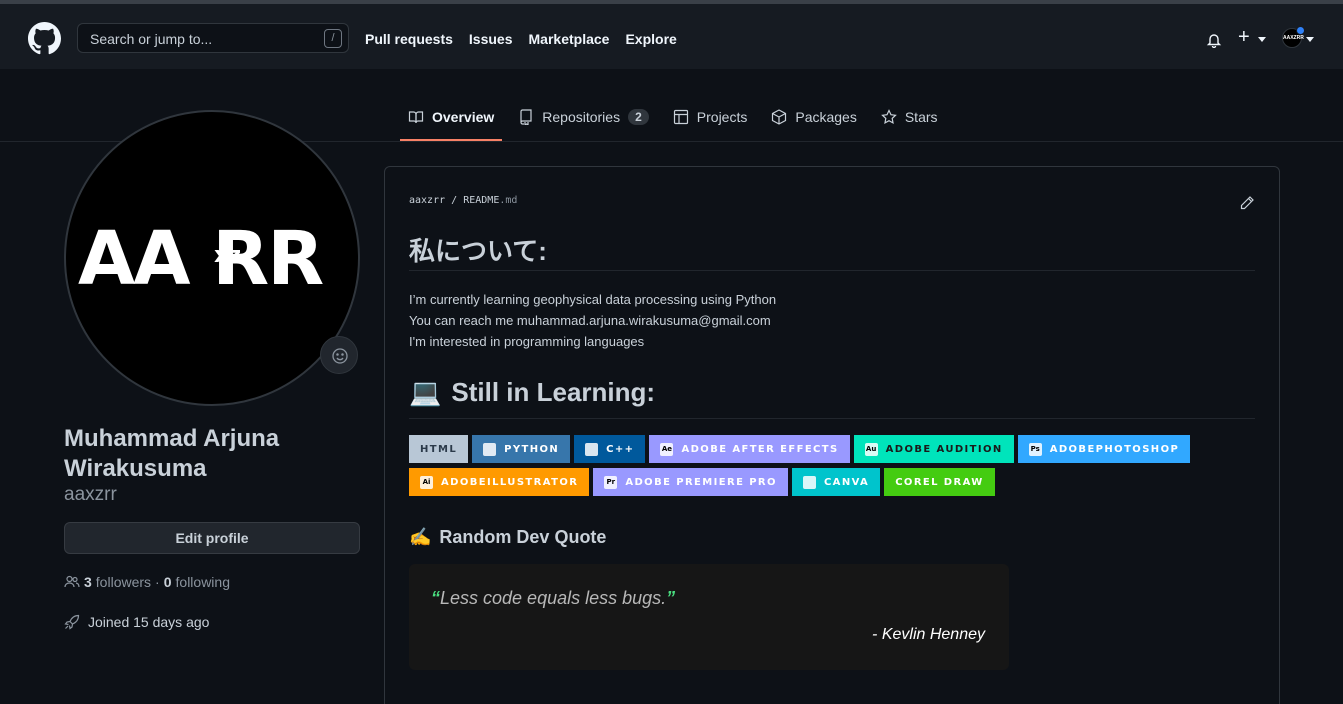  I want to click on nav-pull-requests: Pull requests, so click(409, 39).